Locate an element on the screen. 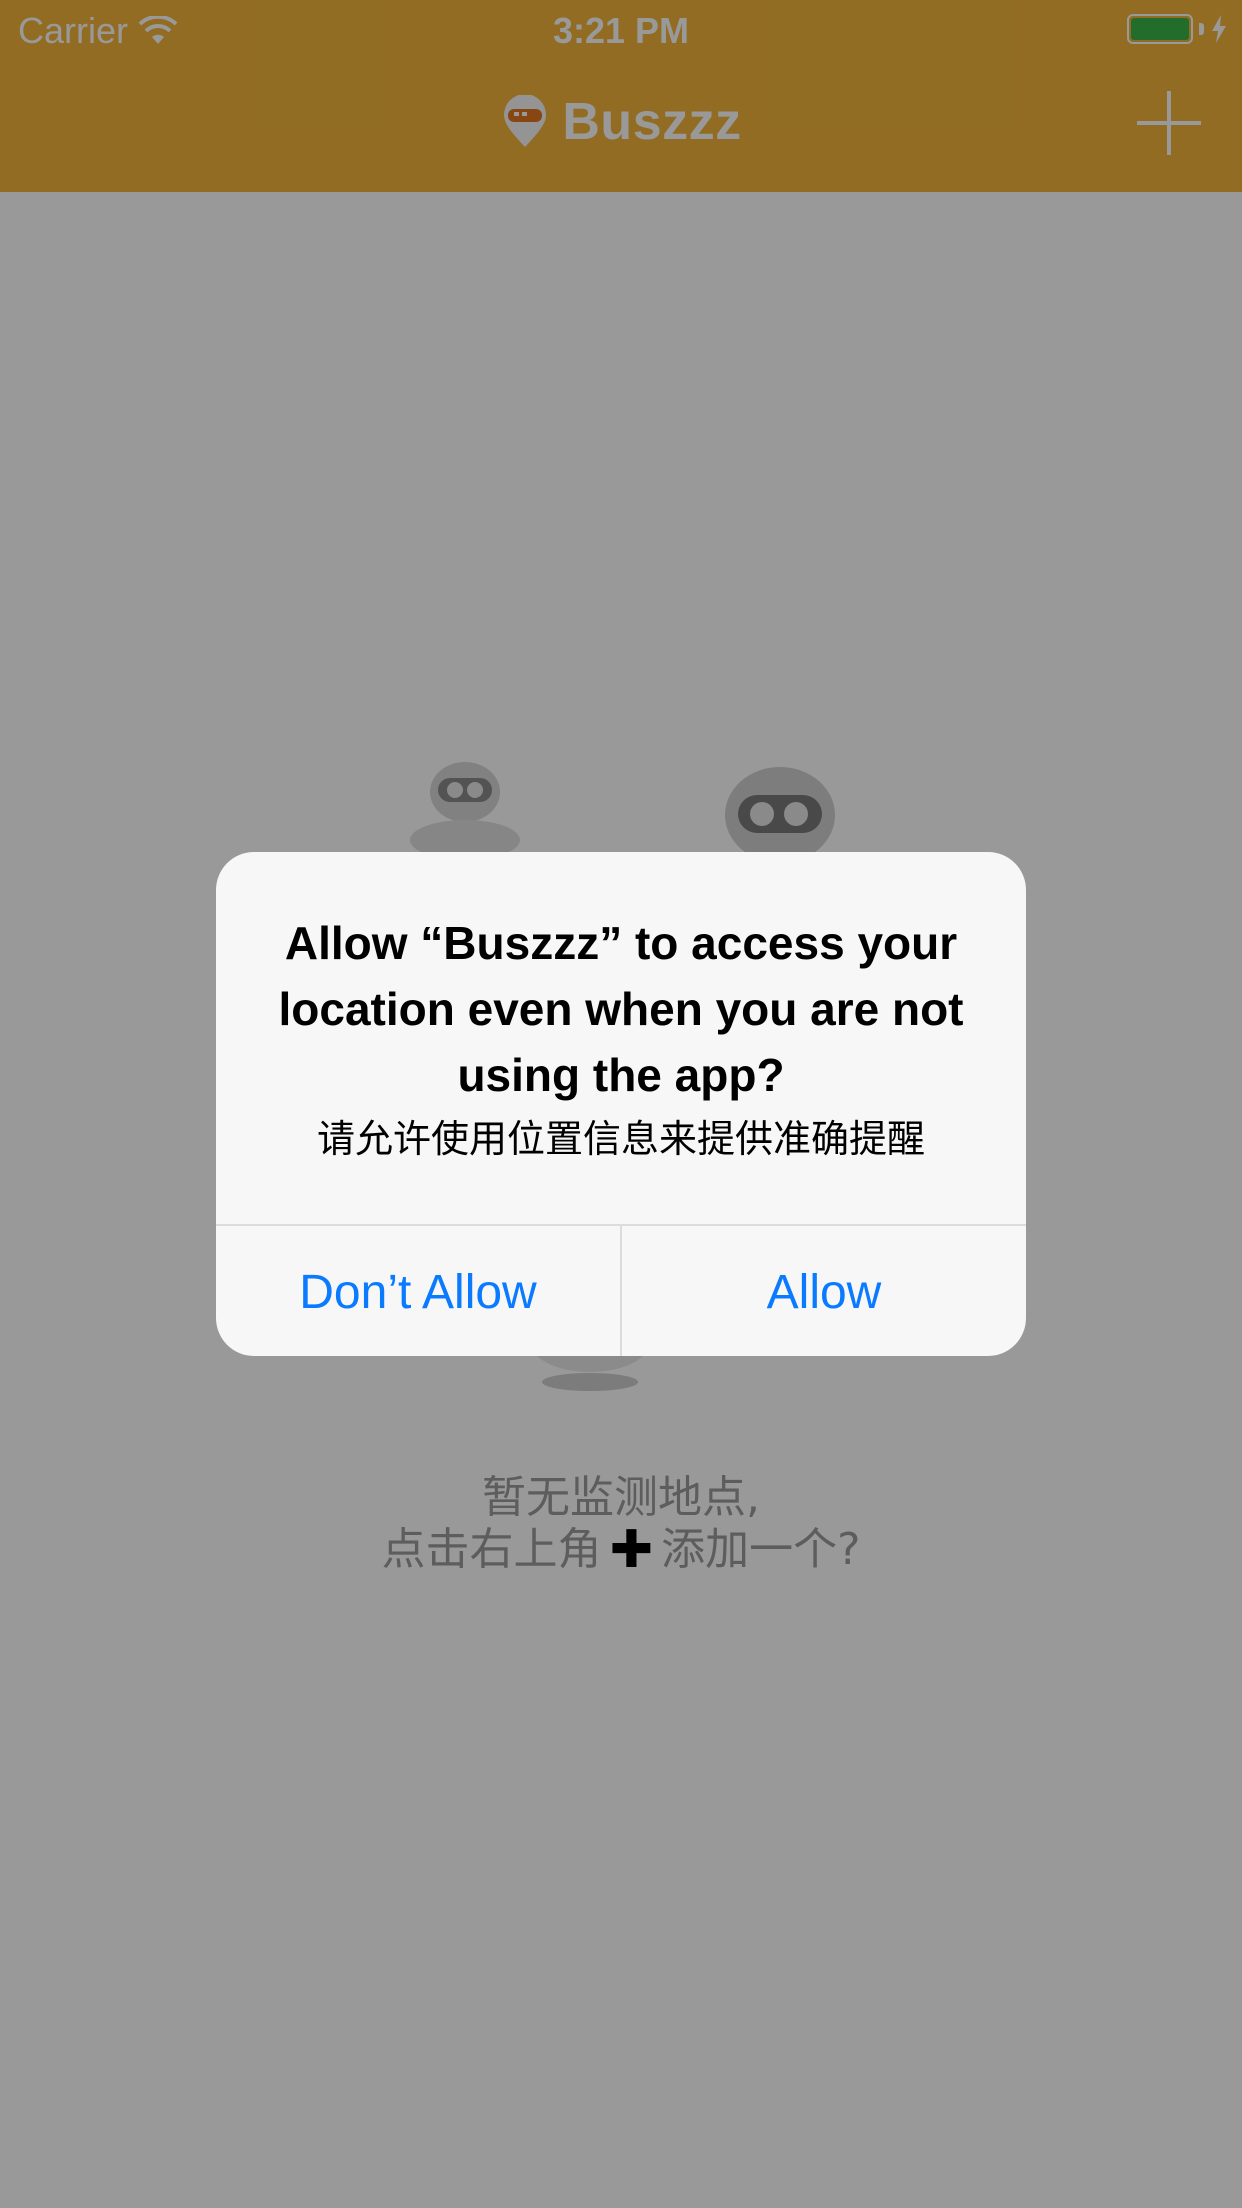  alert-actions: Don’t Allow Allow is located at coordinates (621, 1290).